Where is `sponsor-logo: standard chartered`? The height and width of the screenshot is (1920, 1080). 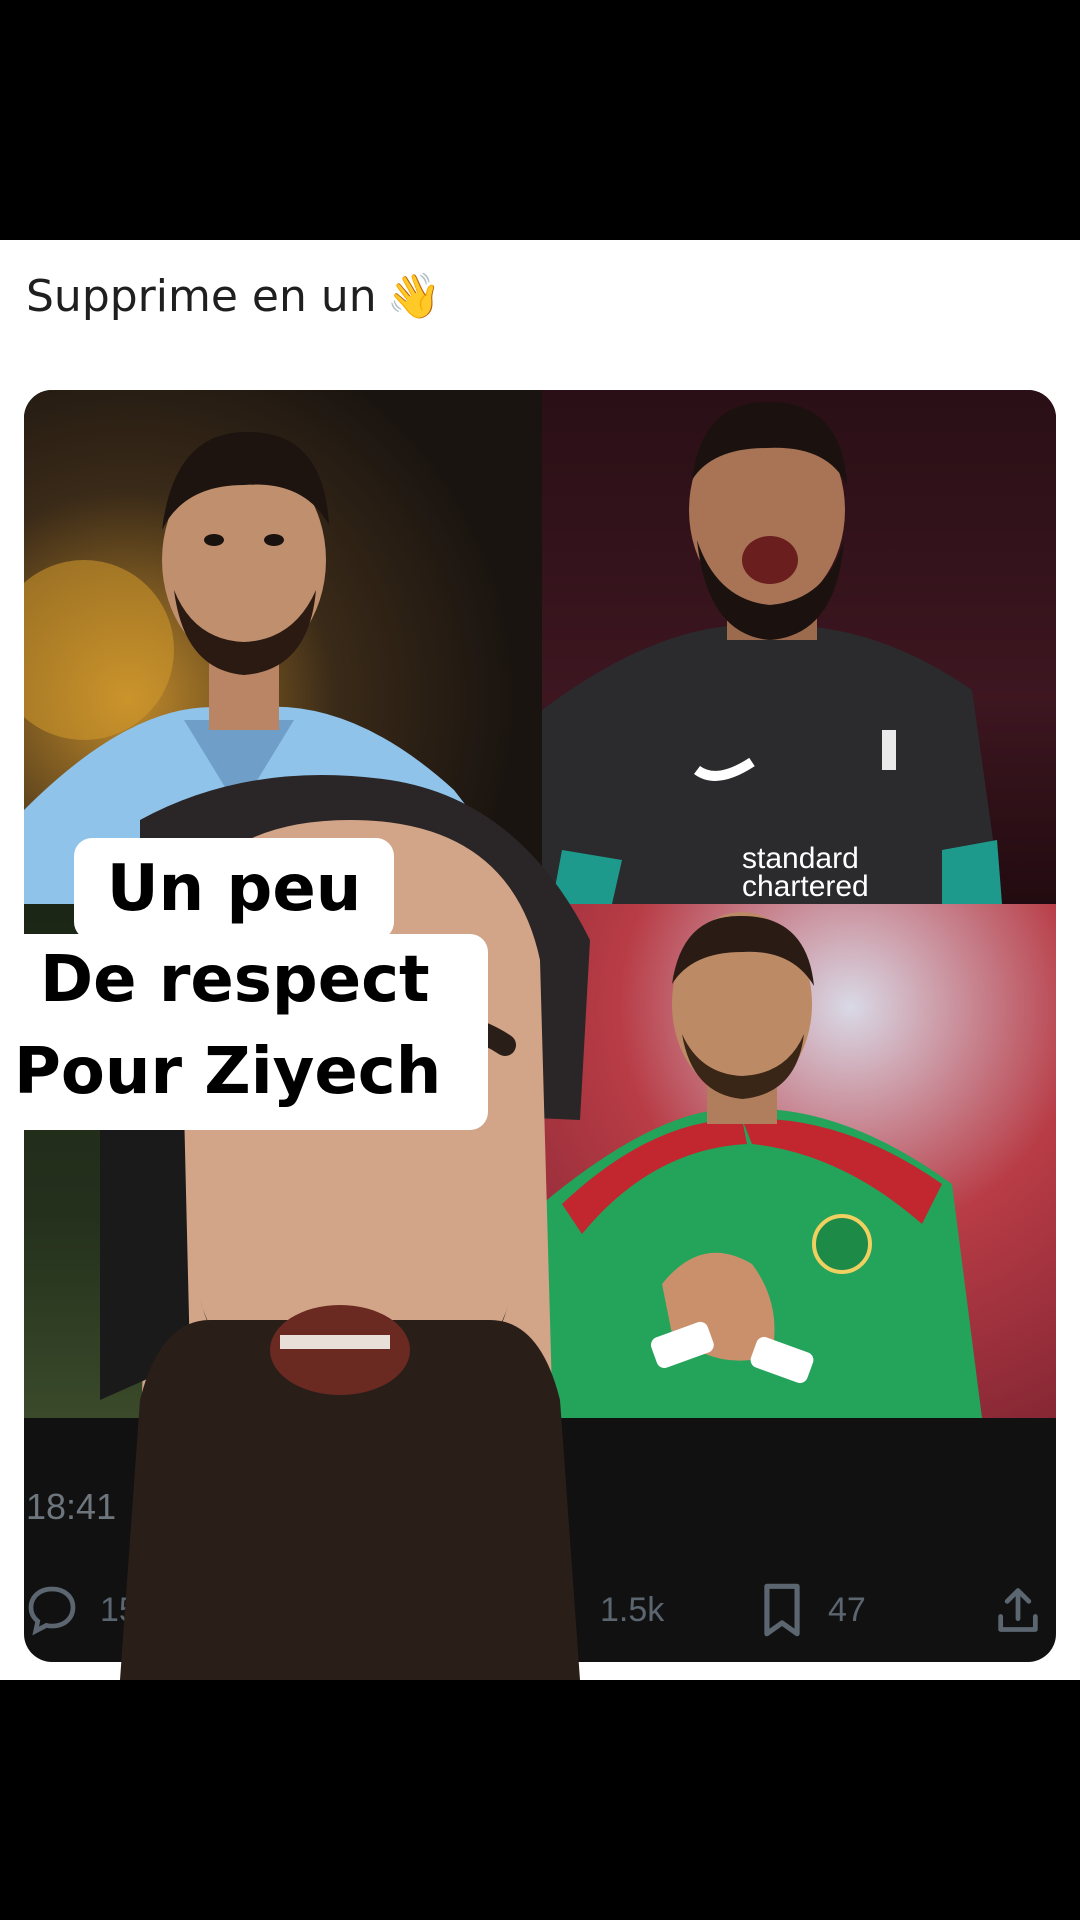 sponsor-logo: standard chartered is located at coordinates (805, 872).